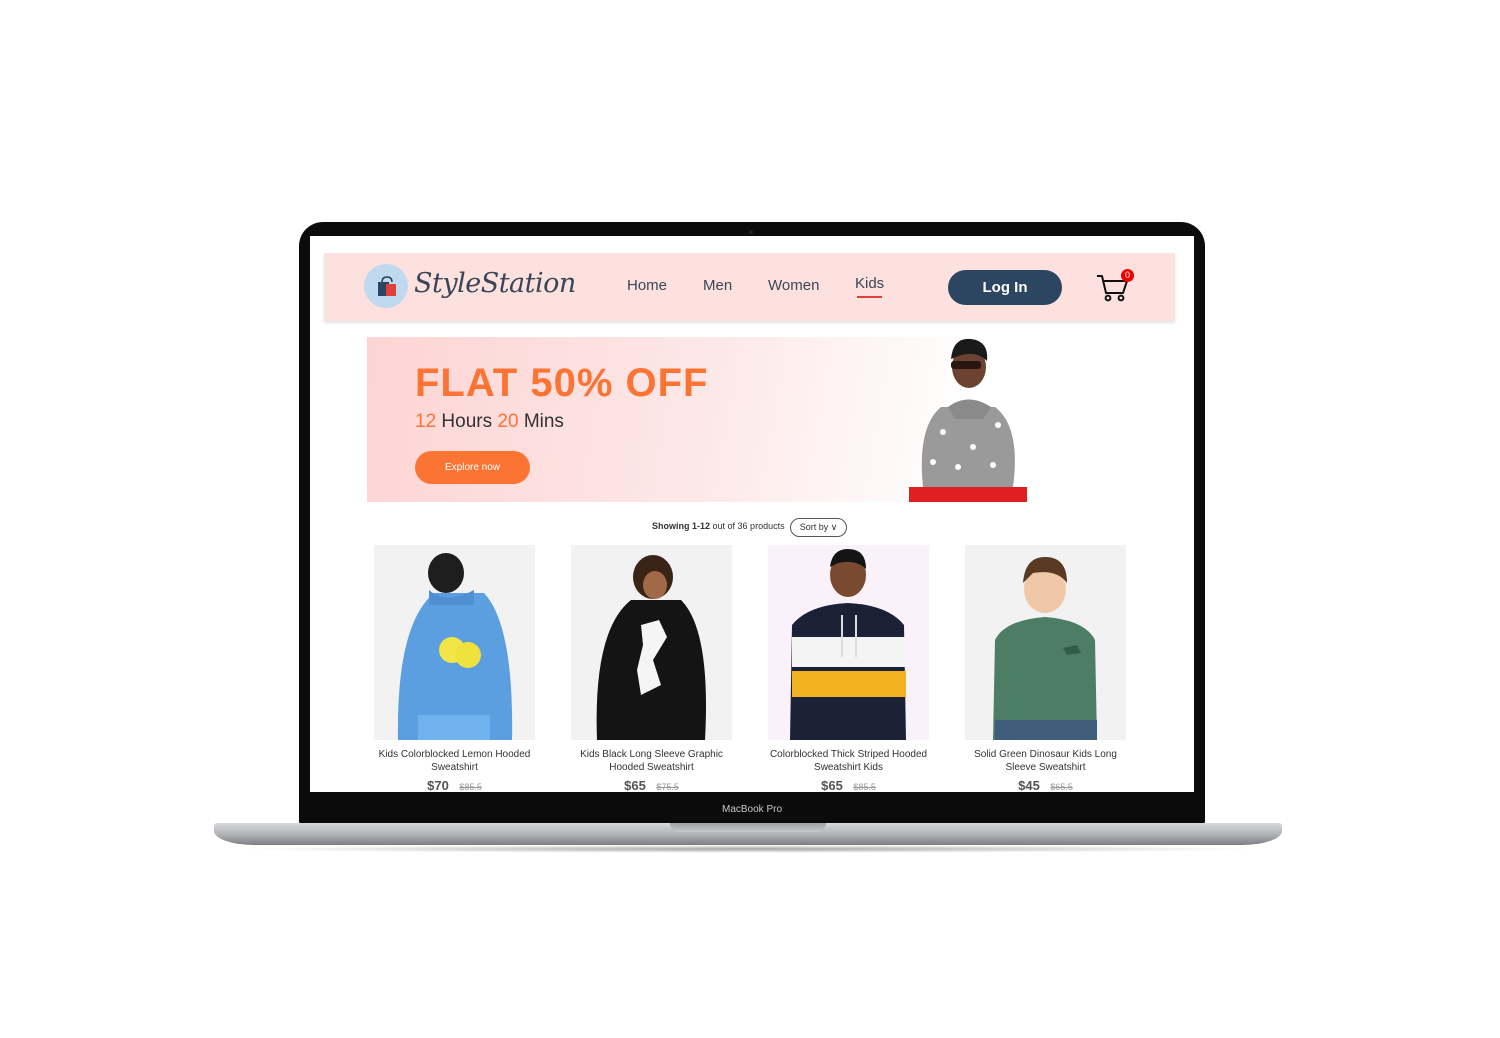  Describe the element at coordinates (848, 784) in the screenshot. I see `product-price: $65 $85.5` at that location.